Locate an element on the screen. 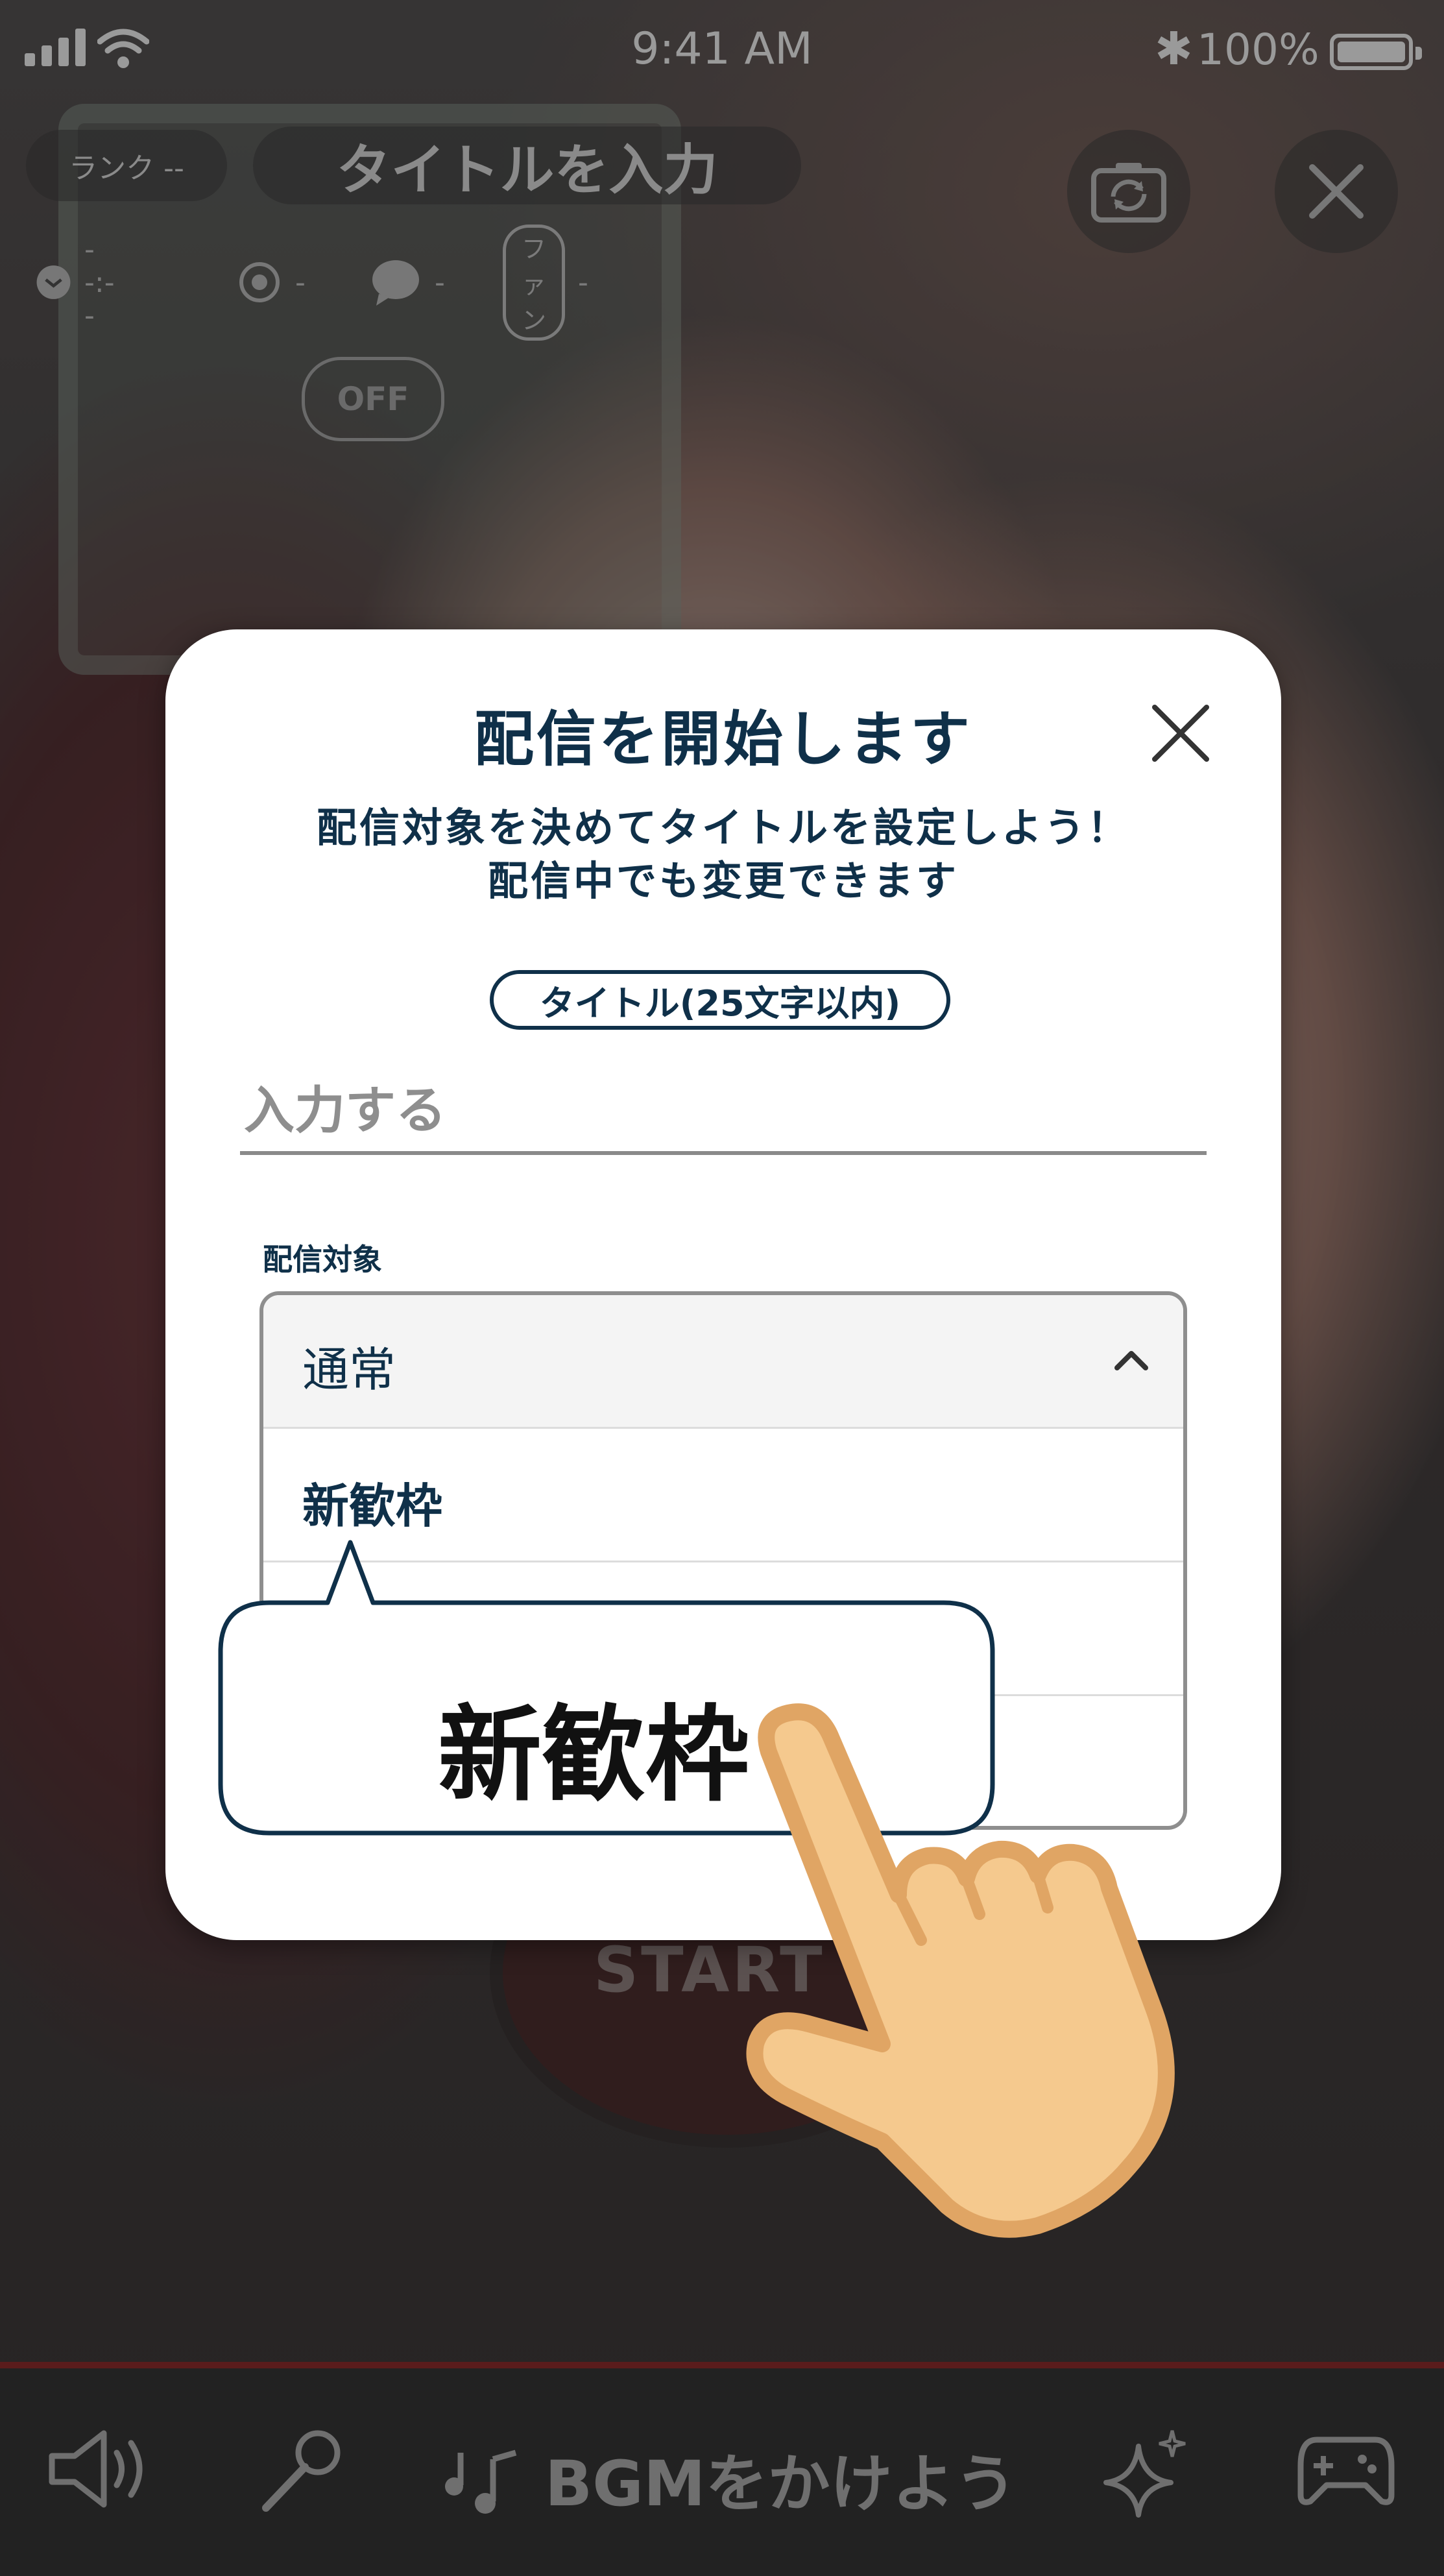 The height and width of the screenshot is (2576, 1444). speaker-icon is located at coordinates (100, 2469).